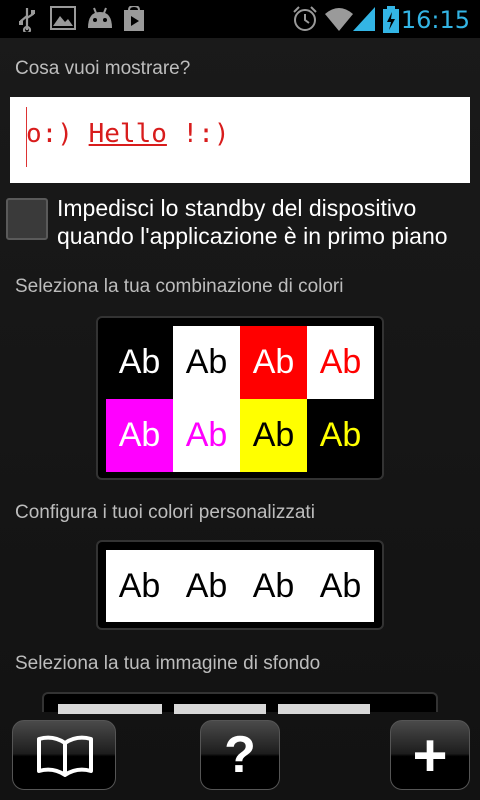 The width and height of the screenshot is (480, 800). I want to click on palette-section-title: Seleziona la tua combinazione di colori, so click(179, 286).